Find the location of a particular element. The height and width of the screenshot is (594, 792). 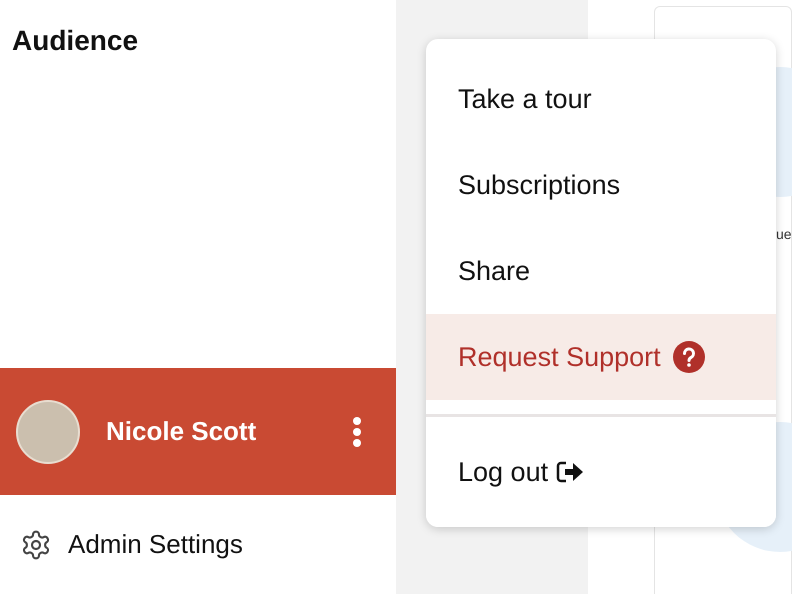

menu-item: Request Support is located at coordinates (601, 357).